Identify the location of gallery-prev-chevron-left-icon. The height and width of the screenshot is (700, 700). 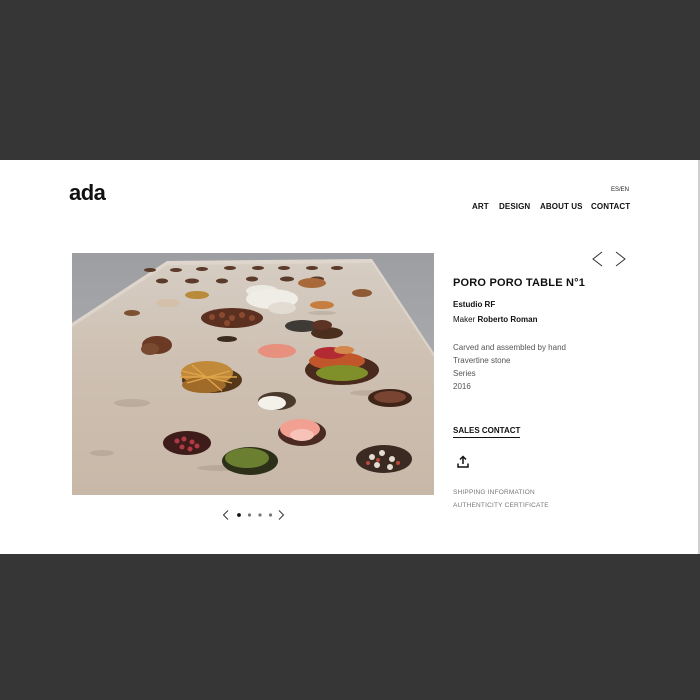
(225, 515).